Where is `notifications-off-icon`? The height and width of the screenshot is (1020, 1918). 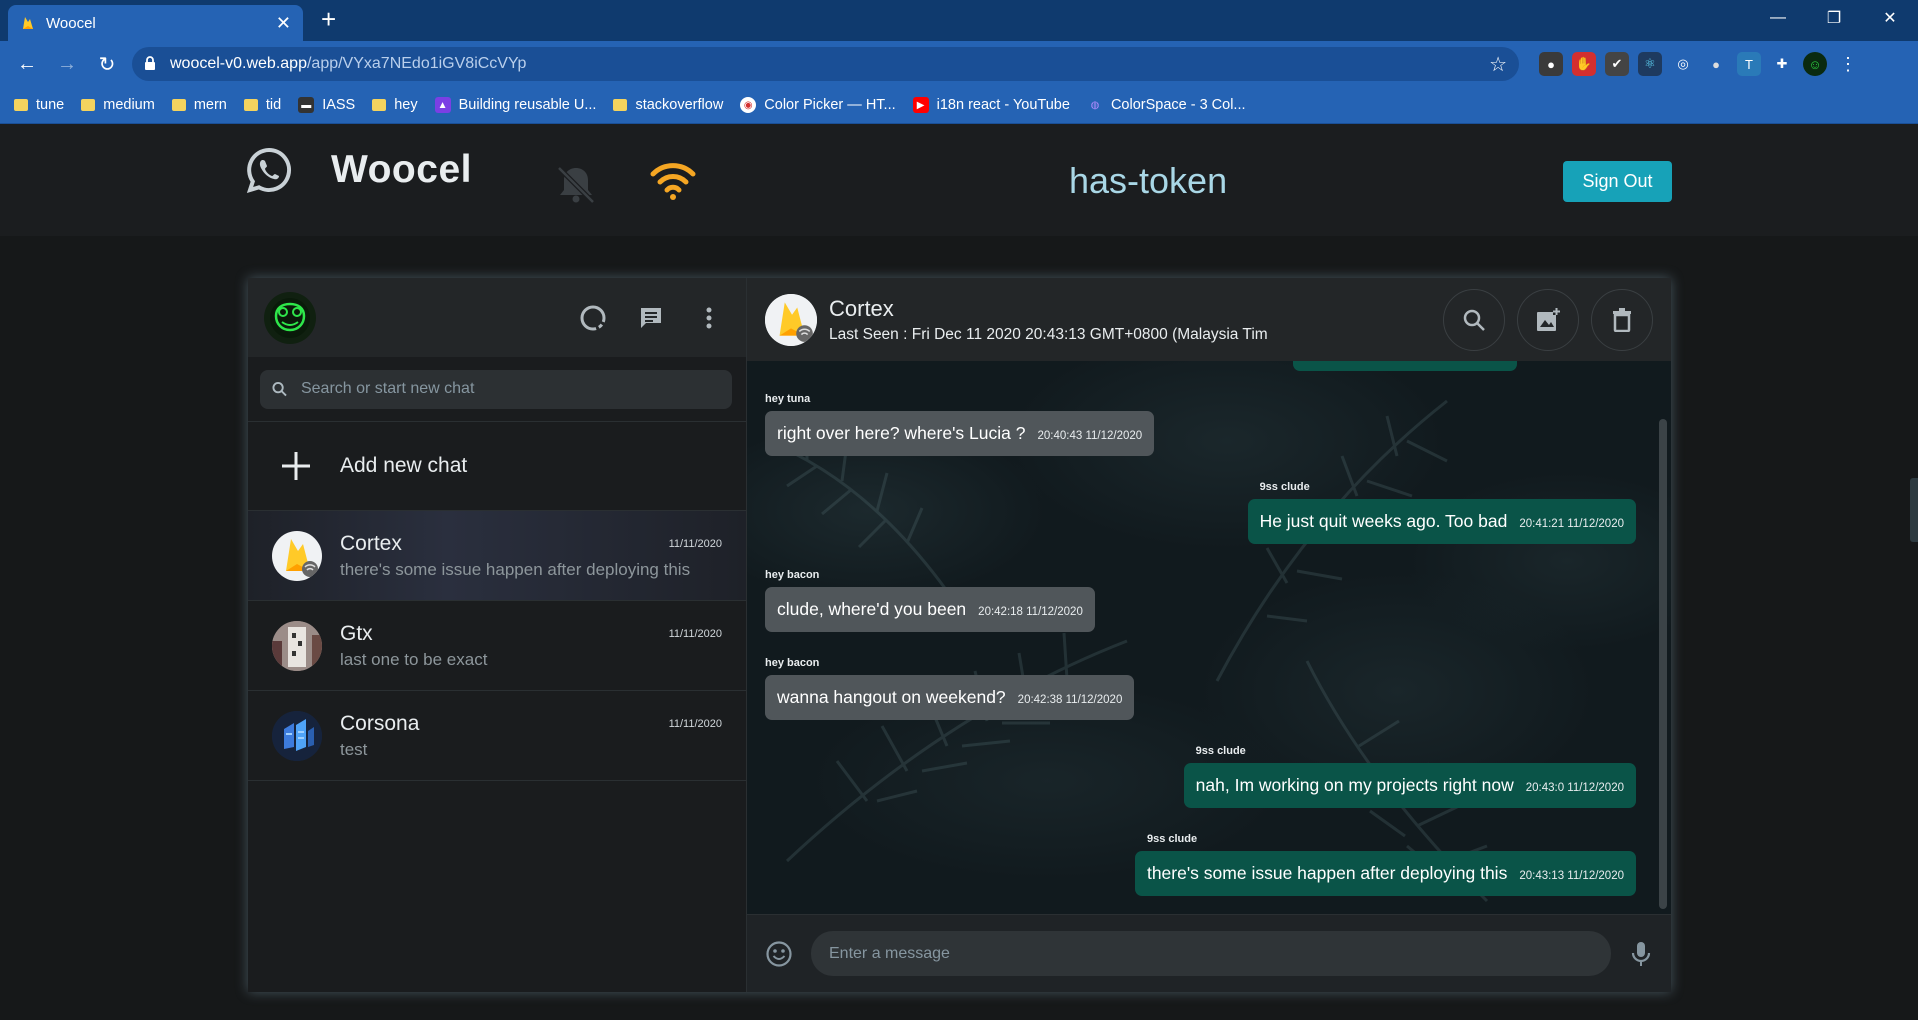 notifications-off-icon is located at coordinates (576, 184).